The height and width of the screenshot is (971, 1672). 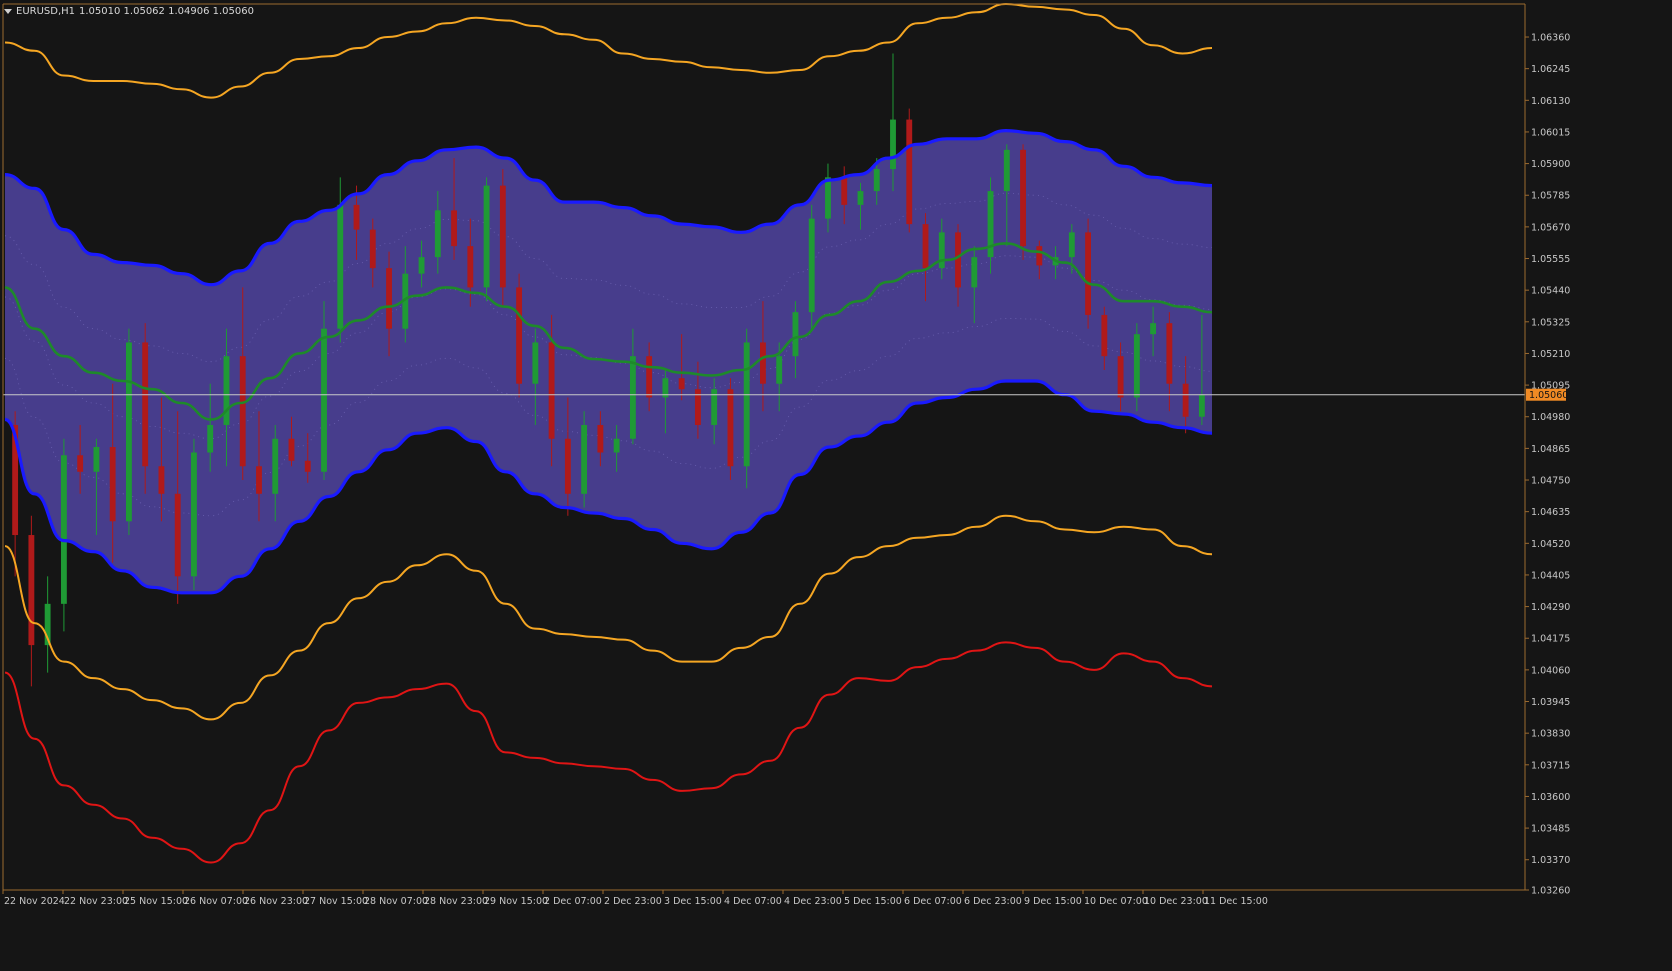 What do you see at coordinates (1550, 860) in the screenshot?
I see `price-tick-label: 1.03370` at bounding box center [1550, 860].